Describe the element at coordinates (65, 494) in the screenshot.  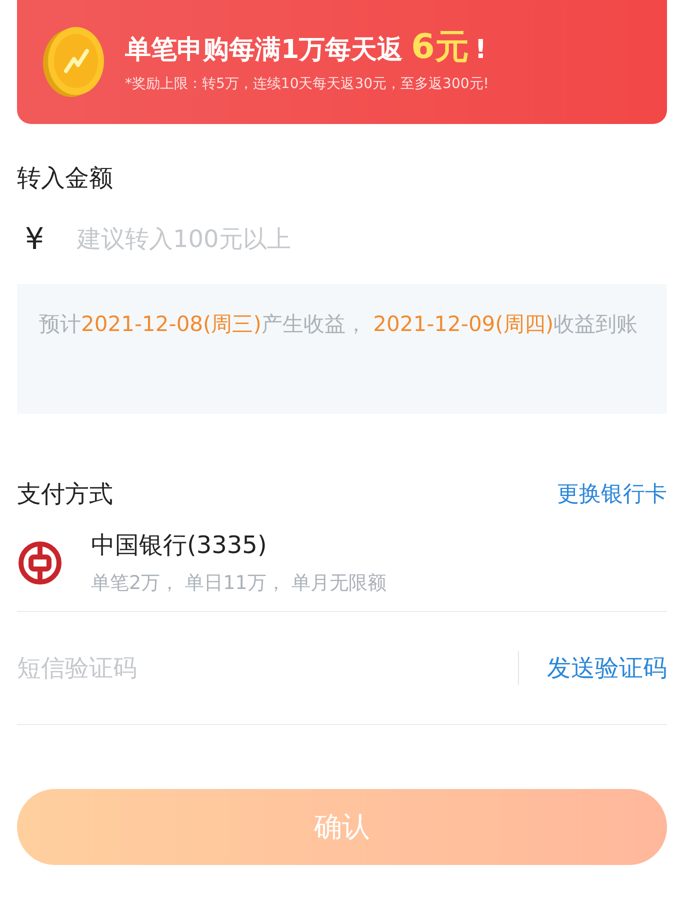
I see `section-title: 支付方式` at that location.